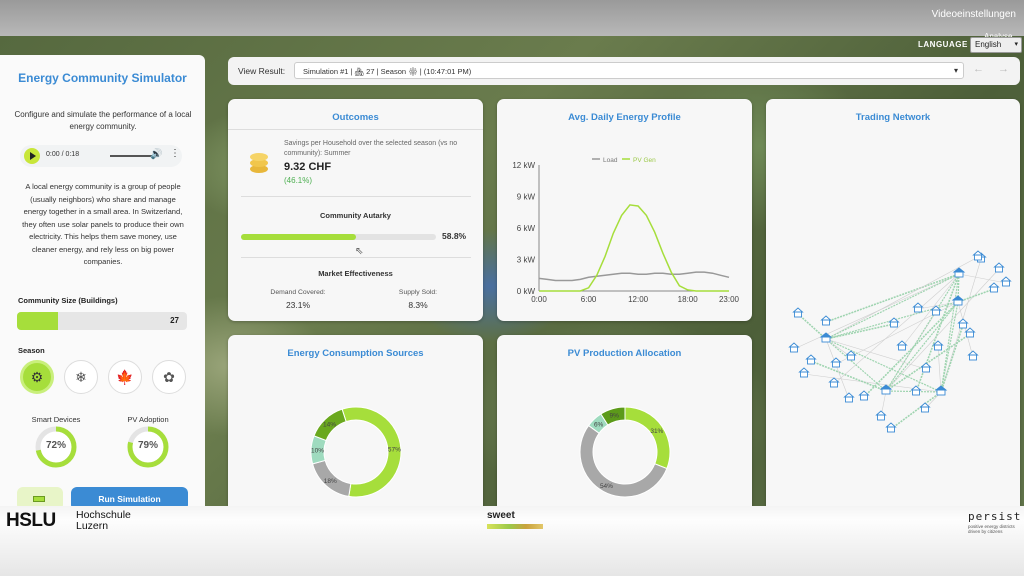 This screenshot has width=1024, height=576. Describe the element at coordinates (974, 14) in the screenshot. I see `video-settings-label: Videoeinstellungen` at that location.